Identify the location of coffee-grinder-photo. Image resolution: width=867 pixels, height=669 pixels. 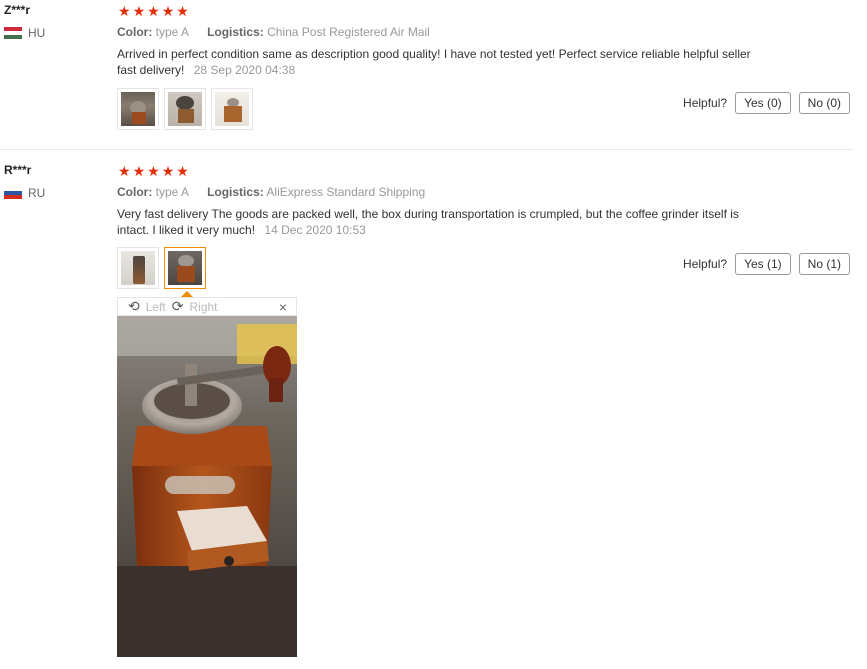
(207, 486).